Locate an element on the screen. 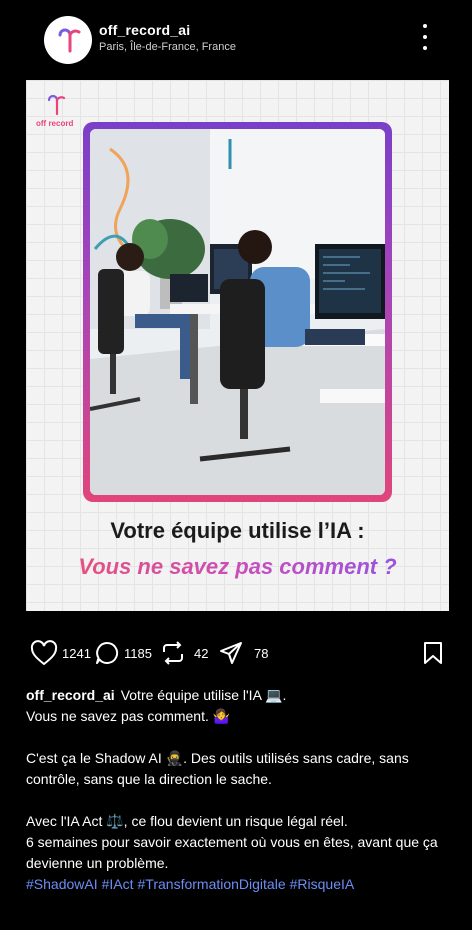 This screenshot has height=930, width=472. bookmark-icon is located at coordinates (433, 653).